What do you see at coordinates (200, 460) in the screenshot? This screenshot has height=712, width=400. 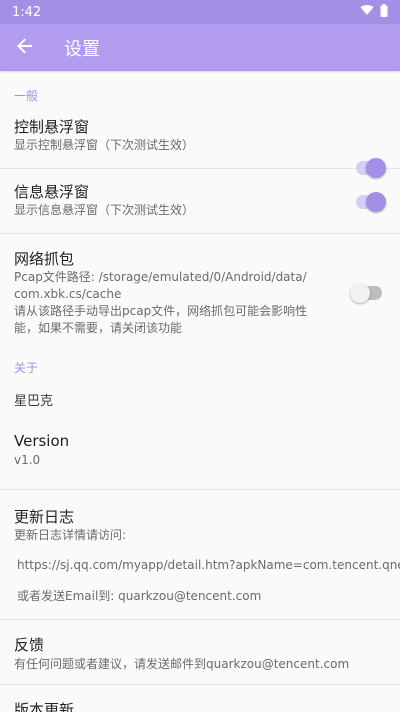 I see `pref-version: Version v1.0` at bounding box center [200, 460].